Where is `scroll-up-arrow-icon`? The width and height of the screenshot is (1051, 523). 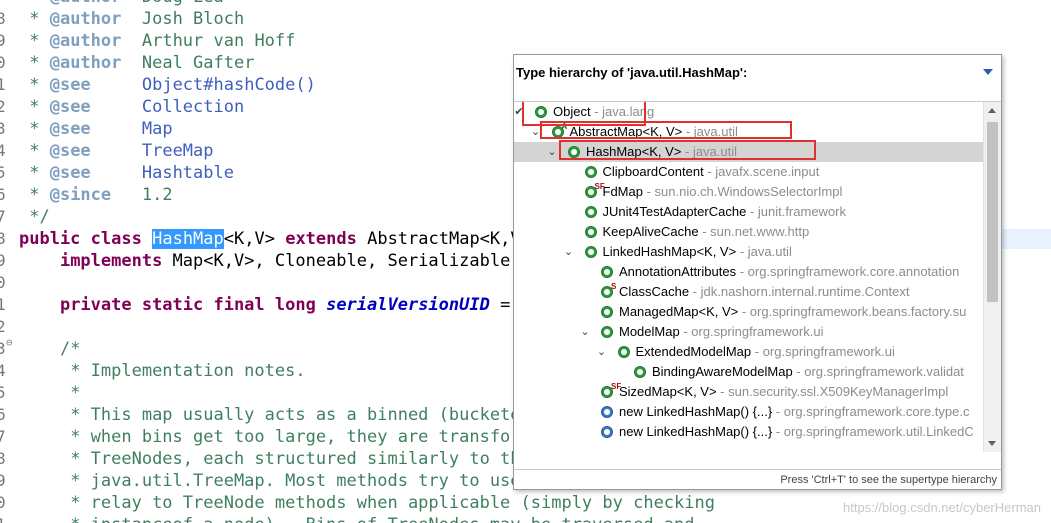 scroll-up-arrow-icon is located at coordinates (992, 110).